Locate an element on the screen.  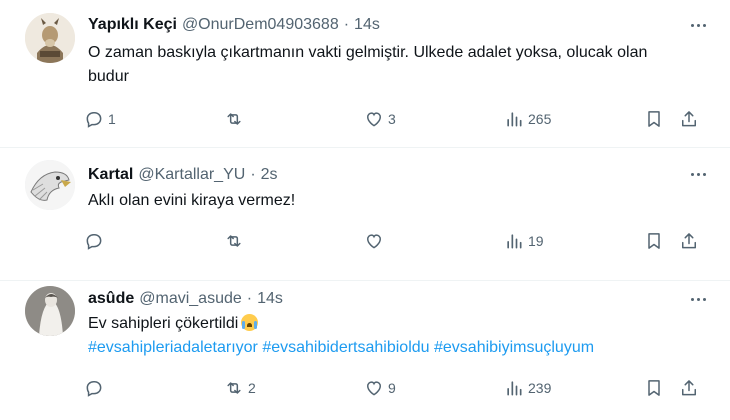
tweet-header: asûde @mavi_asude · 14s is located at coordinates (185, 299).